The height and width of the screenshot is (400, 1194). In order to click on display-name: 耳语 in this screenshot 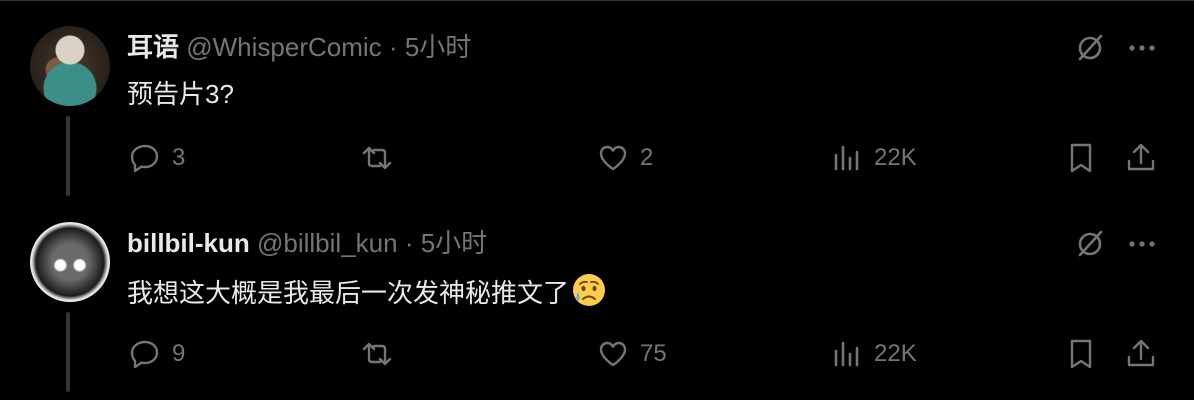, I will do `click(153, 47)`.